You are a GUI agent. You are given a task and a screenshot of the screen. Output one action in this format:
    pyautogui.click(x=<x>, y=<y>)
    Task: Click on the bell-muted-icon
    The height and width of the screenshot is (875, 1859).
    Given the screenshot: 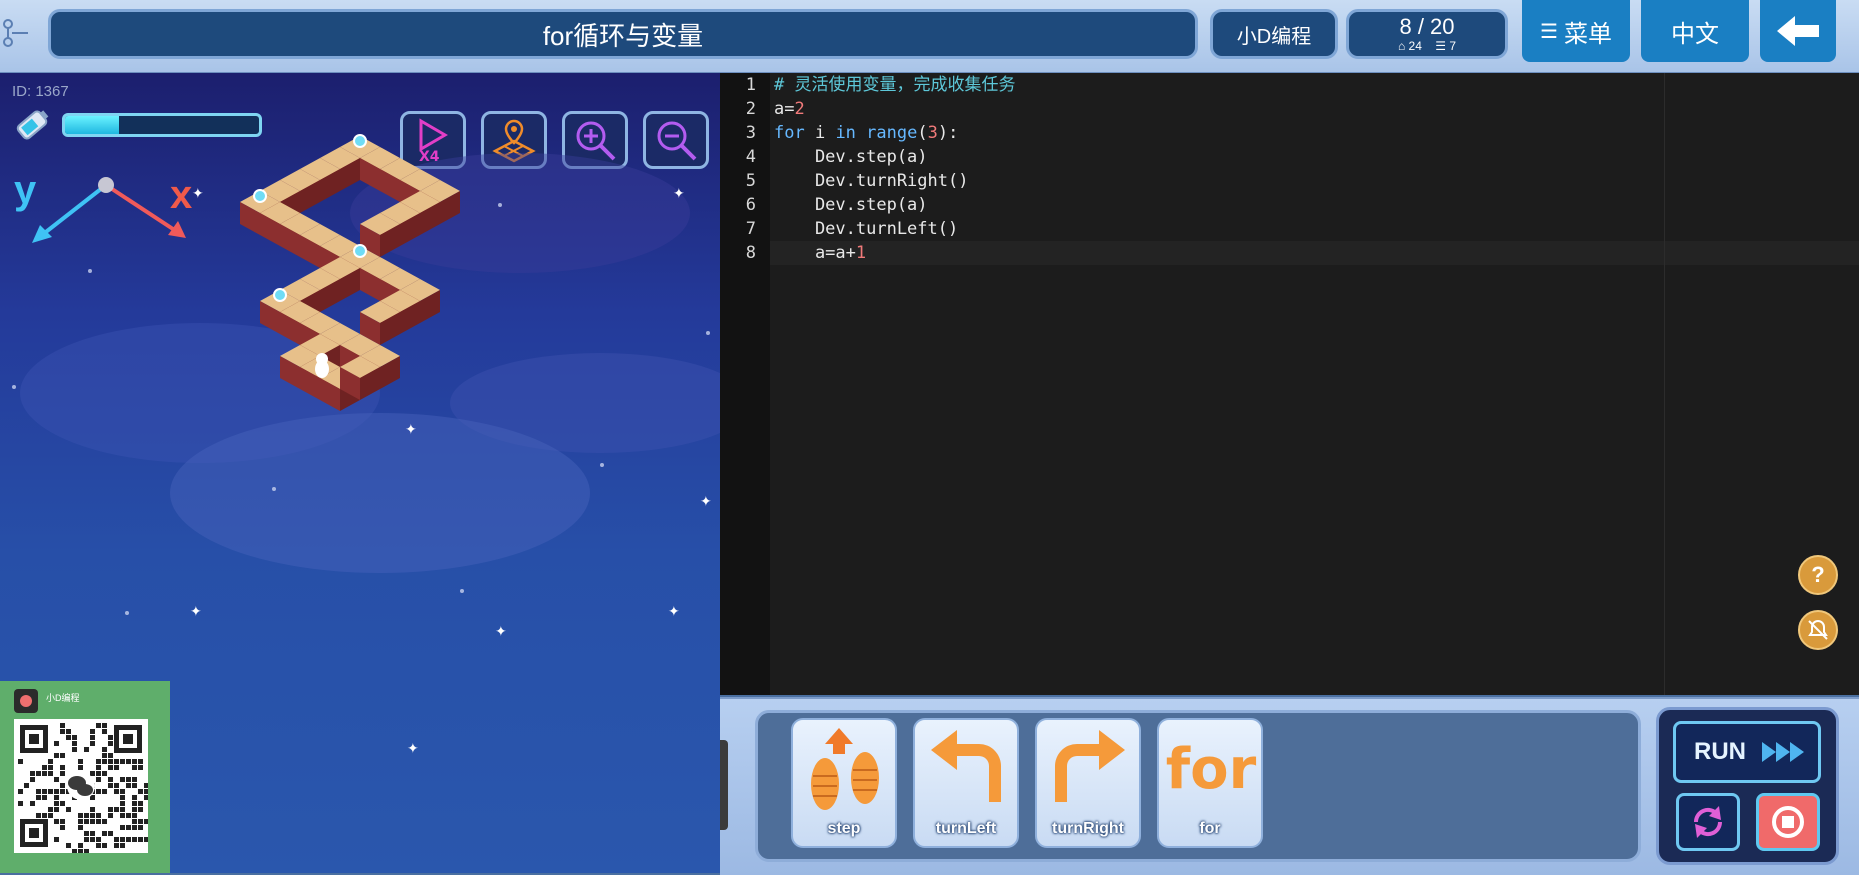 What is the action you would take?
    pyautogui.click(x=1818, y=629)
    